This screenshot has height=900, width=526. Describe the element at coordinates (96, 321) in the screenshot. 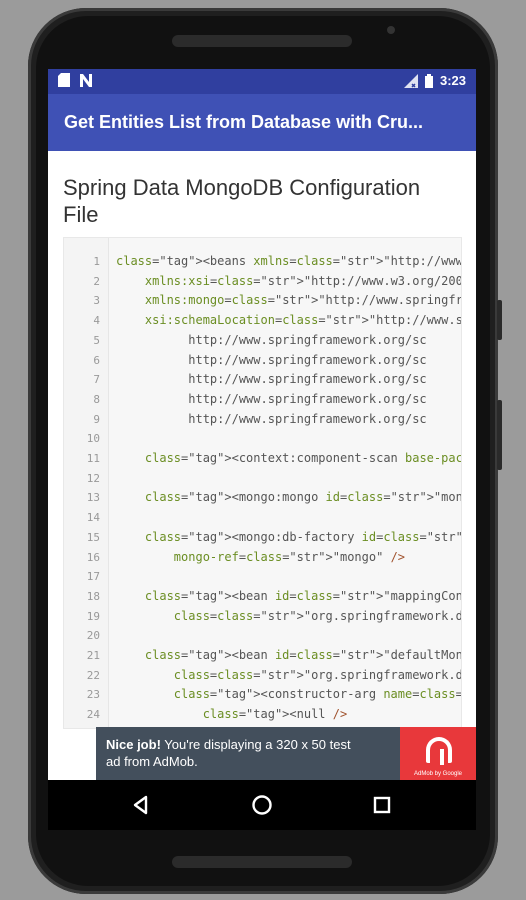

I see `line-number: 4` at that location.